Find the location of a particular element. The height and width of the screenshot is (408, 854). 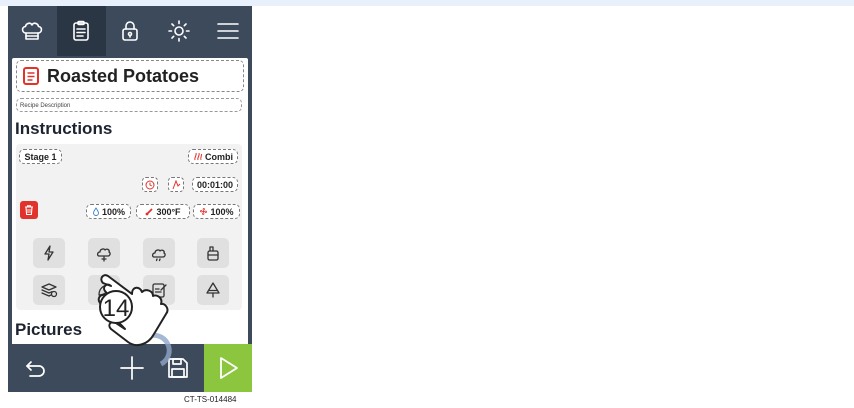

undo-arrow-icon is located at coordinates (35, 369).